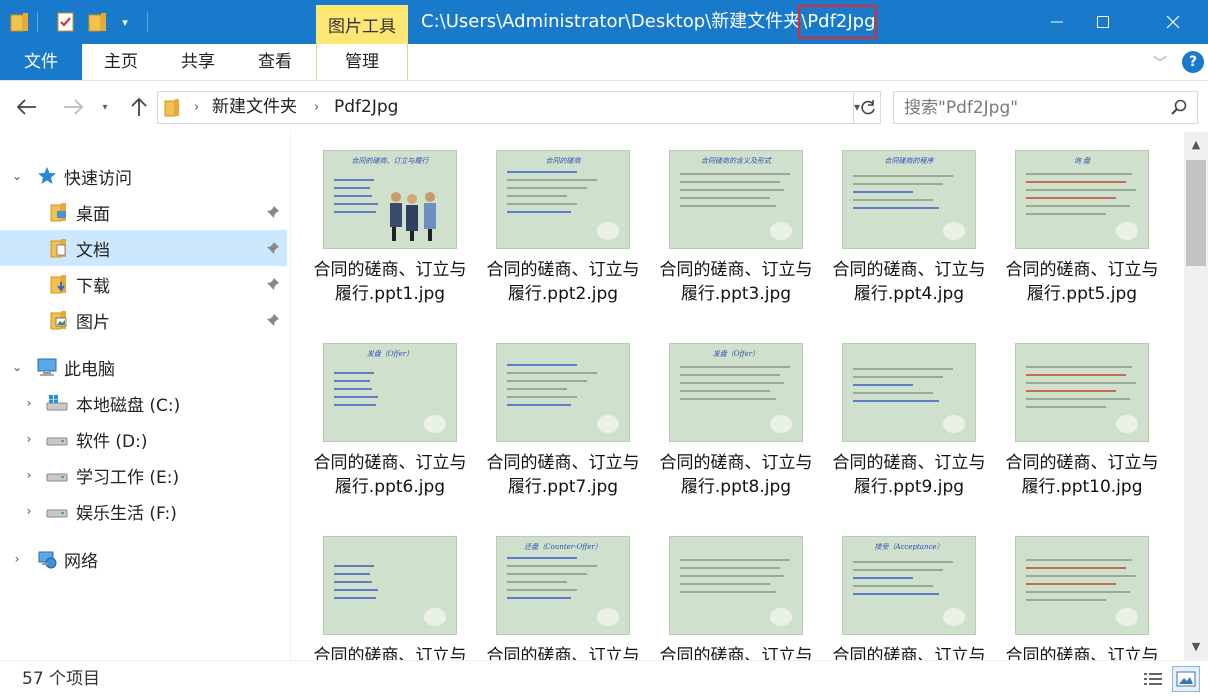 The height and width of the screenshot is (697, 1208). What do you see at coordinates (379, 224) in the screenshot?
I see `file-item: 合同的磋商、订立与履行 合同的磋商、订立与履行.ppt1.jpg` at bounding box center [379, 224].